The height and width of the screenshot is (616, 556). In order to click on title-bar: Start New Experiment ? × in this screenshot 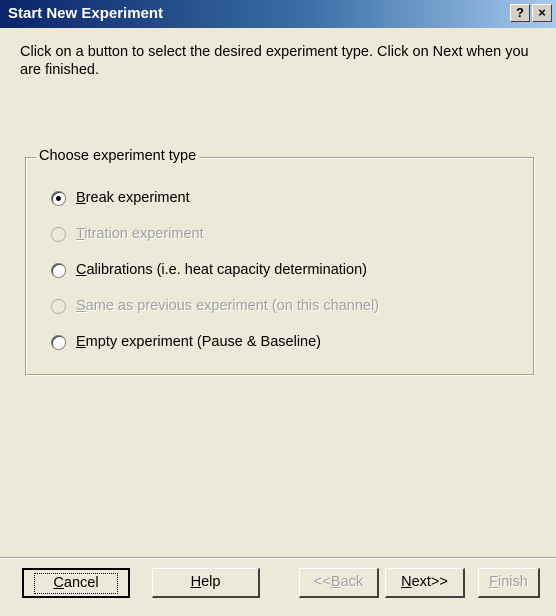, I will do `click(278, 14)`.